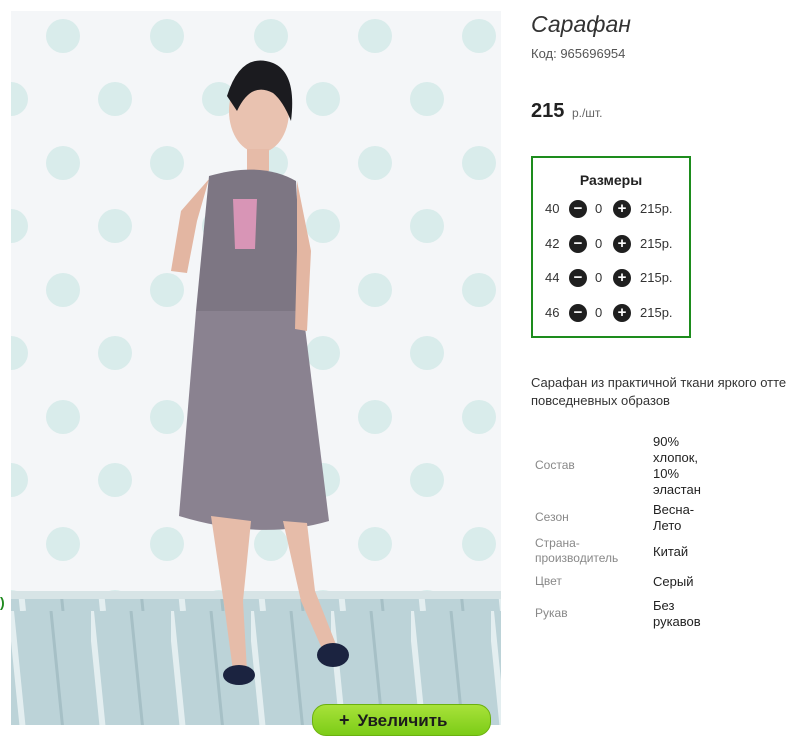  I want to click on attr-label-sleeve: Рукав, so click(551, 613).